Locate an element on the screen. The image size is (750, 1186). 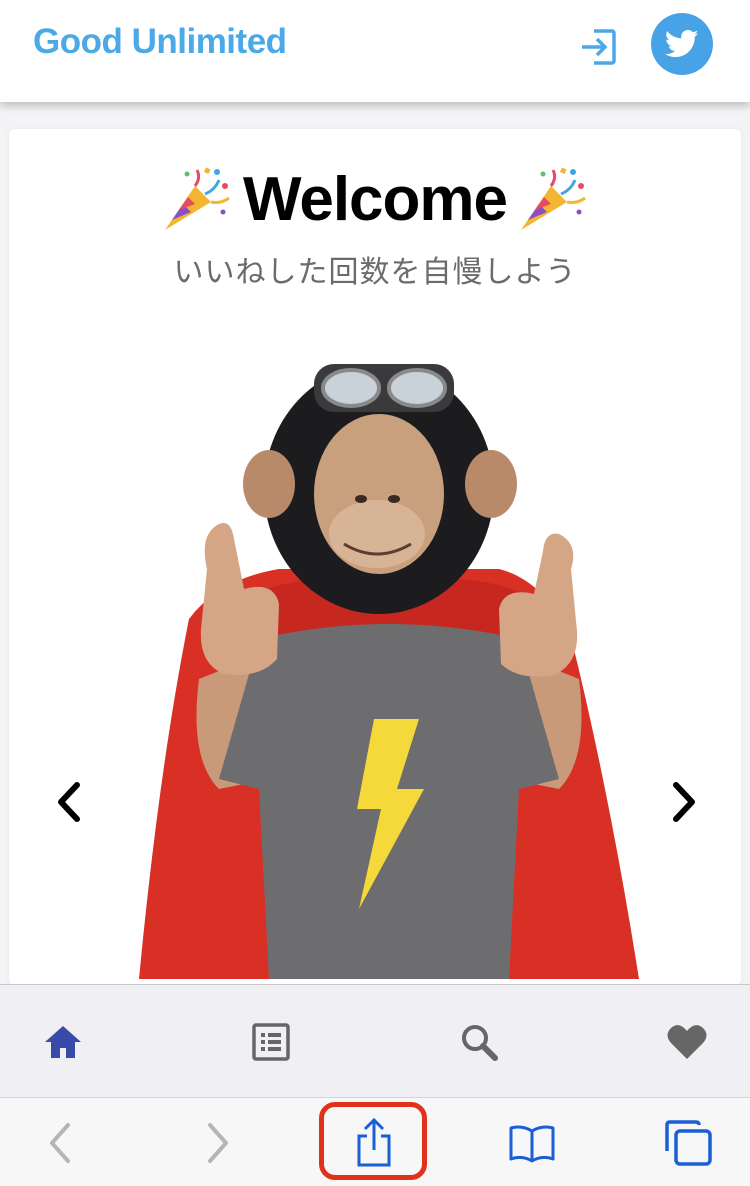
welcome-subtitle: いいねした回数を自慢しよう is located at coordinates (375, 272).